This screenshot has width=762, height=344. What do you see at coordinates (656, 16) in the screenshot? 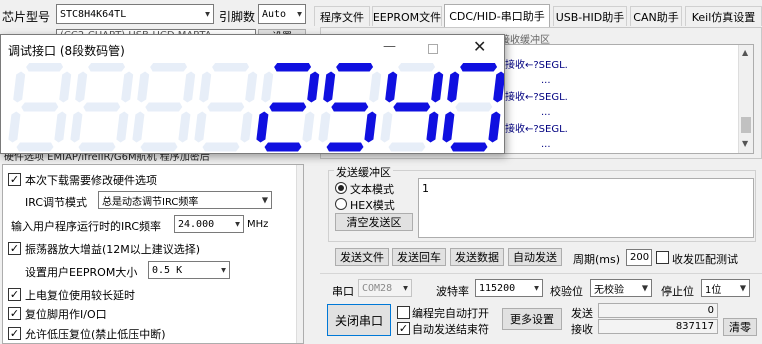
I see `tab-can: CAN助手` at bounding box center [656, 16].